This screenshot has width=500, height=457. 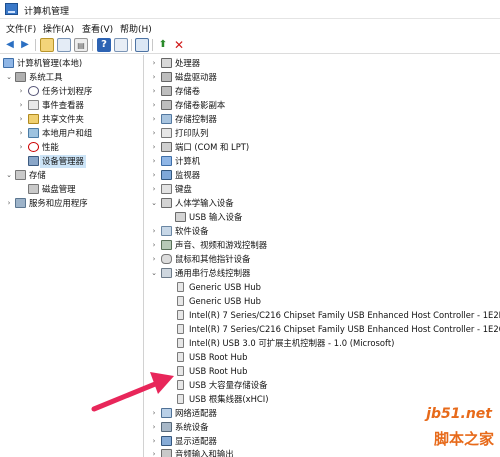 What do you see at coordinates (459, 414) in the screenshot?
I see `watermark-site: jb51.net` at bounding box center [459, 414].